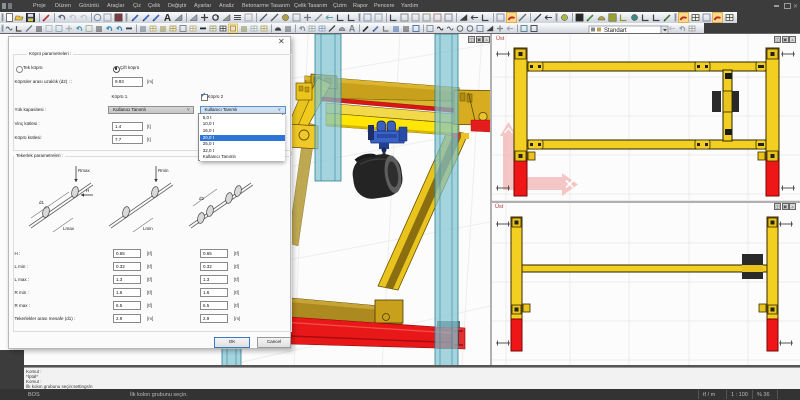  I want to click on svg-text: H, so click(87, 190).